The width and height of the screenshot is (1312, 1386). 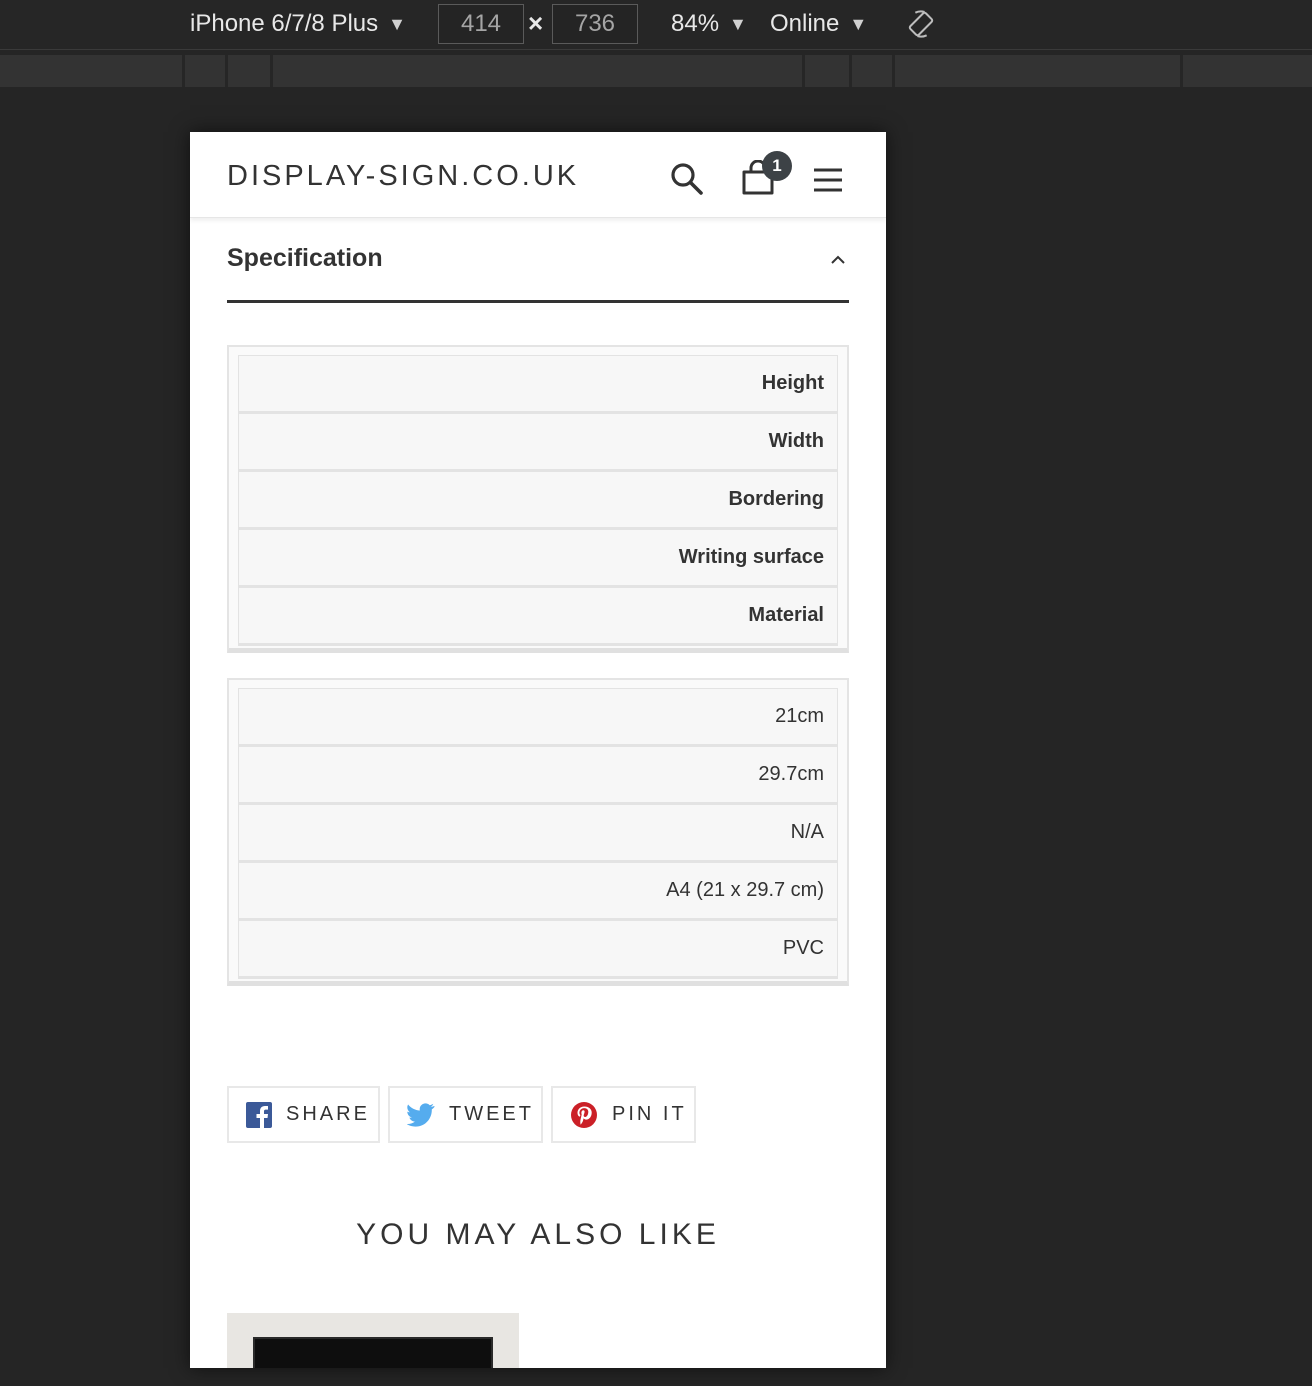 I want to click on table-row: A4 (21 x 29.7 cm), so click(x=538, y=891).